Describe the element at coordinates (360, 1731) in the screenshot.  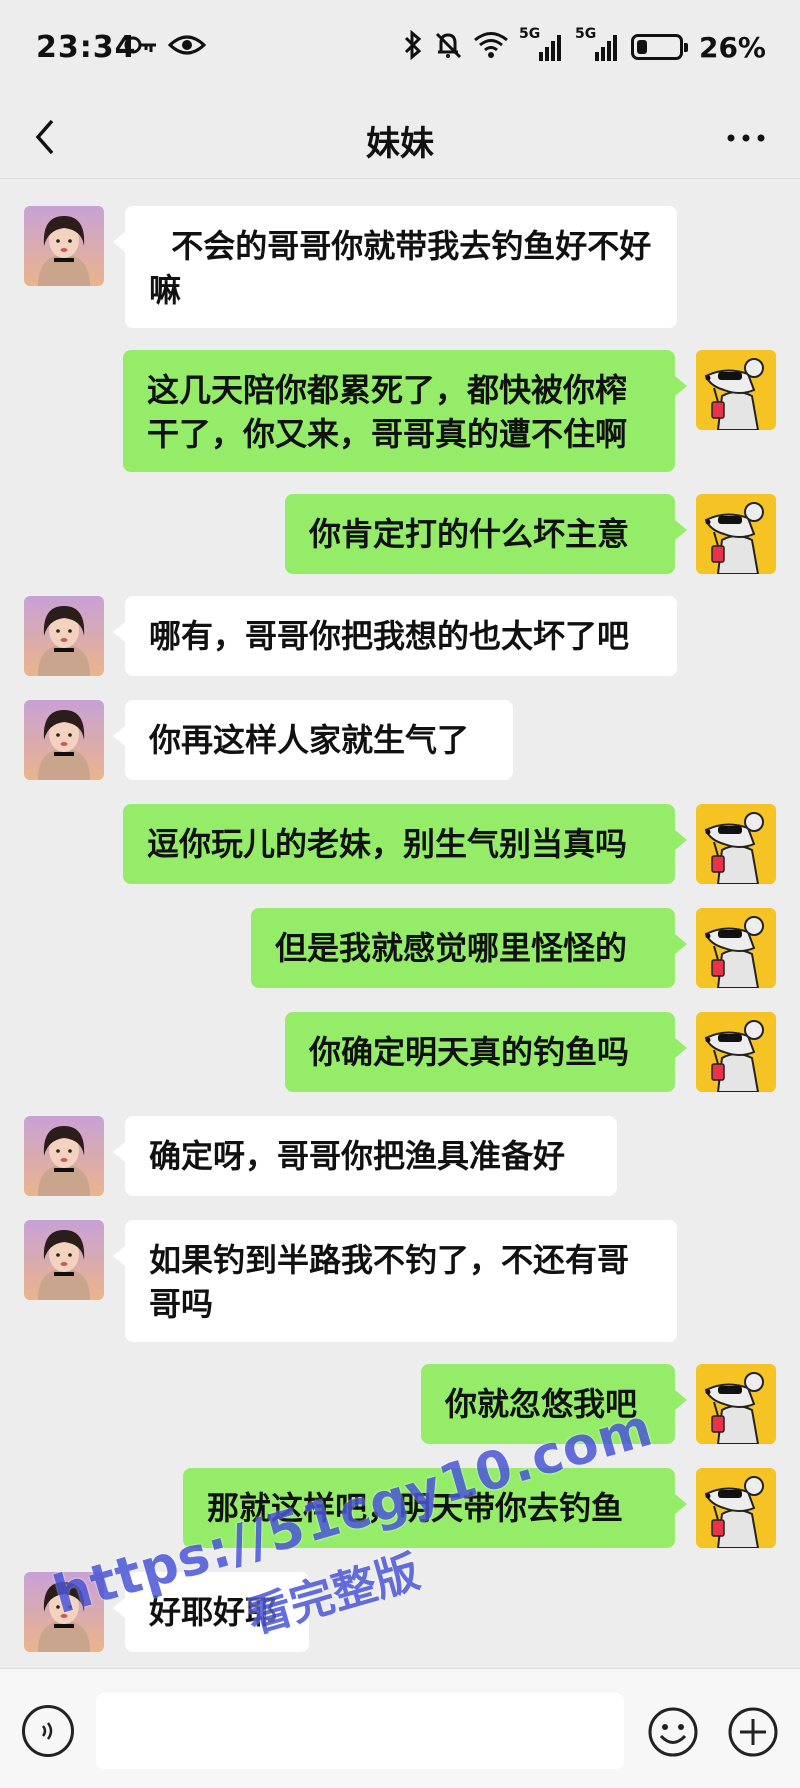
I see `message-input` at that location.